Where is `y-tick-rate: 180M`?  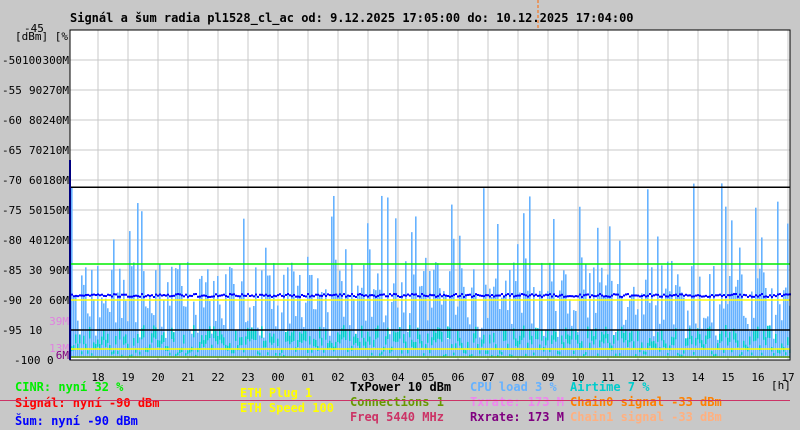 y-tick-rate: 180M is located at coordinates (56, 180).